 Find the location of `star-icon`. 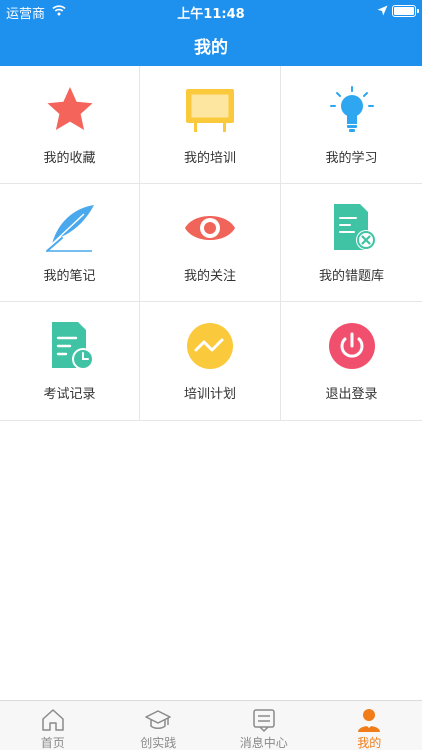

star-icon is located at coordinates (69, 108).